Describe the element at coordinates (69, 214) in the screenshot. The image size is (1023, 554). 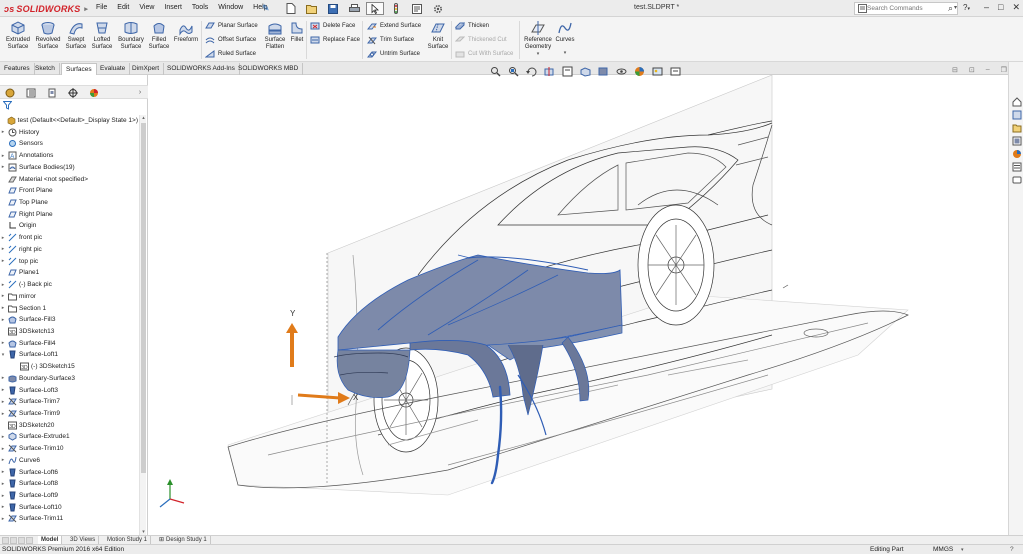
I see `tree-item: Right Plane` at that location.